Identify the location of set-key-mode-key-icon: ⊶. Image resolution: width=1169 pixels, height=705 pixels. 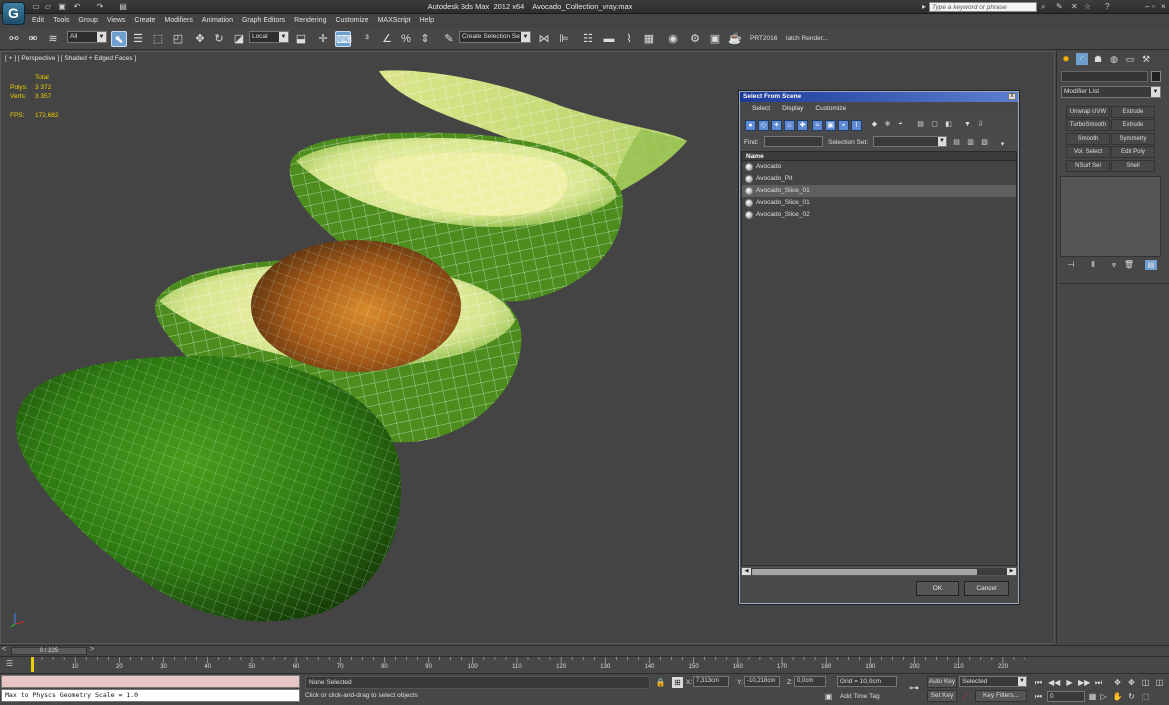
(914, 688).